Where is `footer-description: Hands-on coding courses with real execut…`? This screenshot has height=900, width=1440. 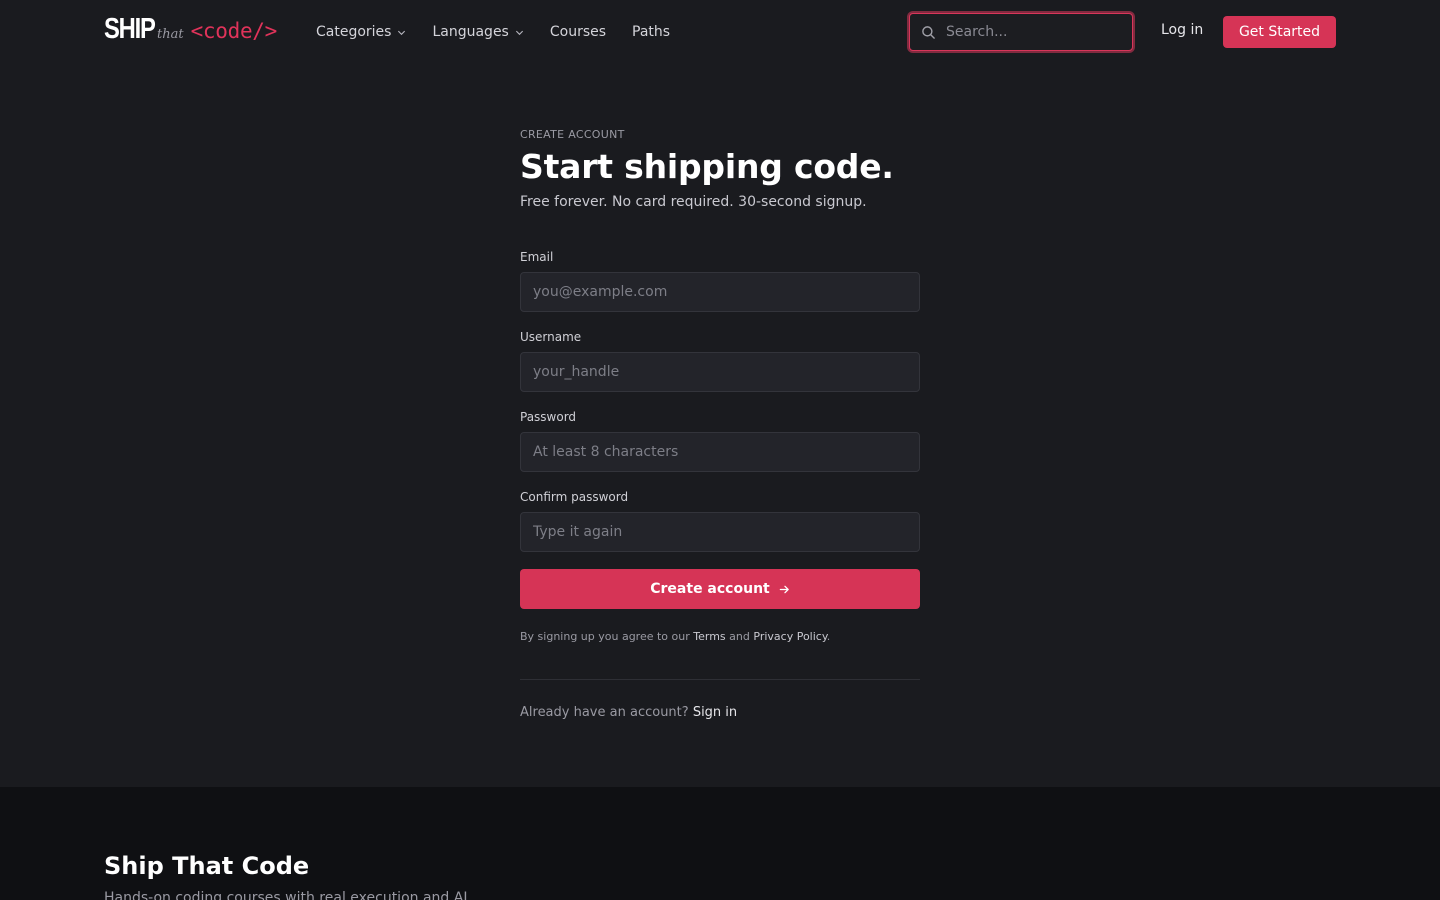 footer-description: Hands-on coding courses with real execut… is located at coordinates (286, 895).